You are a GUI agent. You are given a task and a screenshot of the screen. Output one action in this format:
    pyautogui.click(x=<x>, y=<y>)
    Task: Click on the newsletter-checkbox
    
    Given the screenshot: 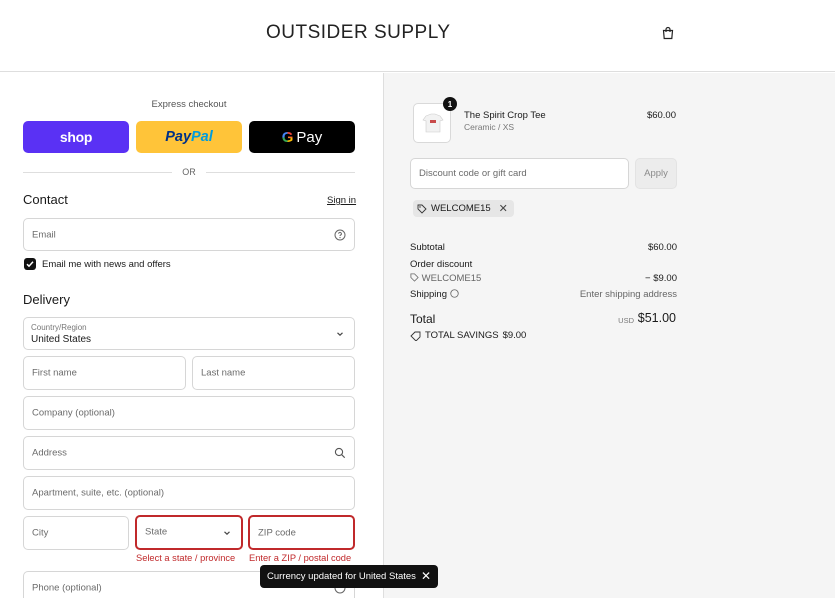 What is the action you would take?
    pyautogui.click(x=30, y=264)
    